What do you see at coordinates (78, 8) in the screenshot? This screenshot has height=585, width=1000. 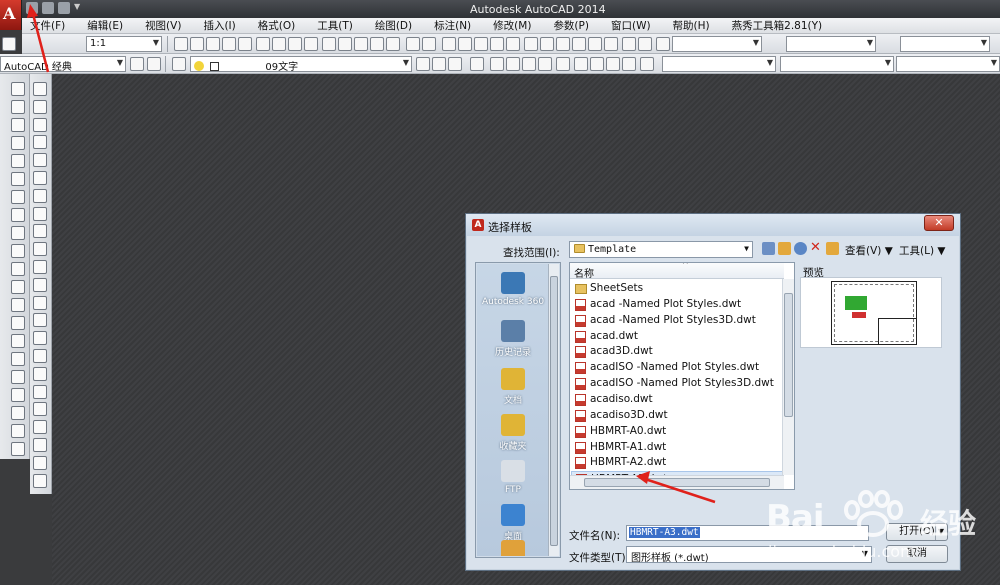 I see `dropdown-icon: ▼` at bounding box center [78, 8].